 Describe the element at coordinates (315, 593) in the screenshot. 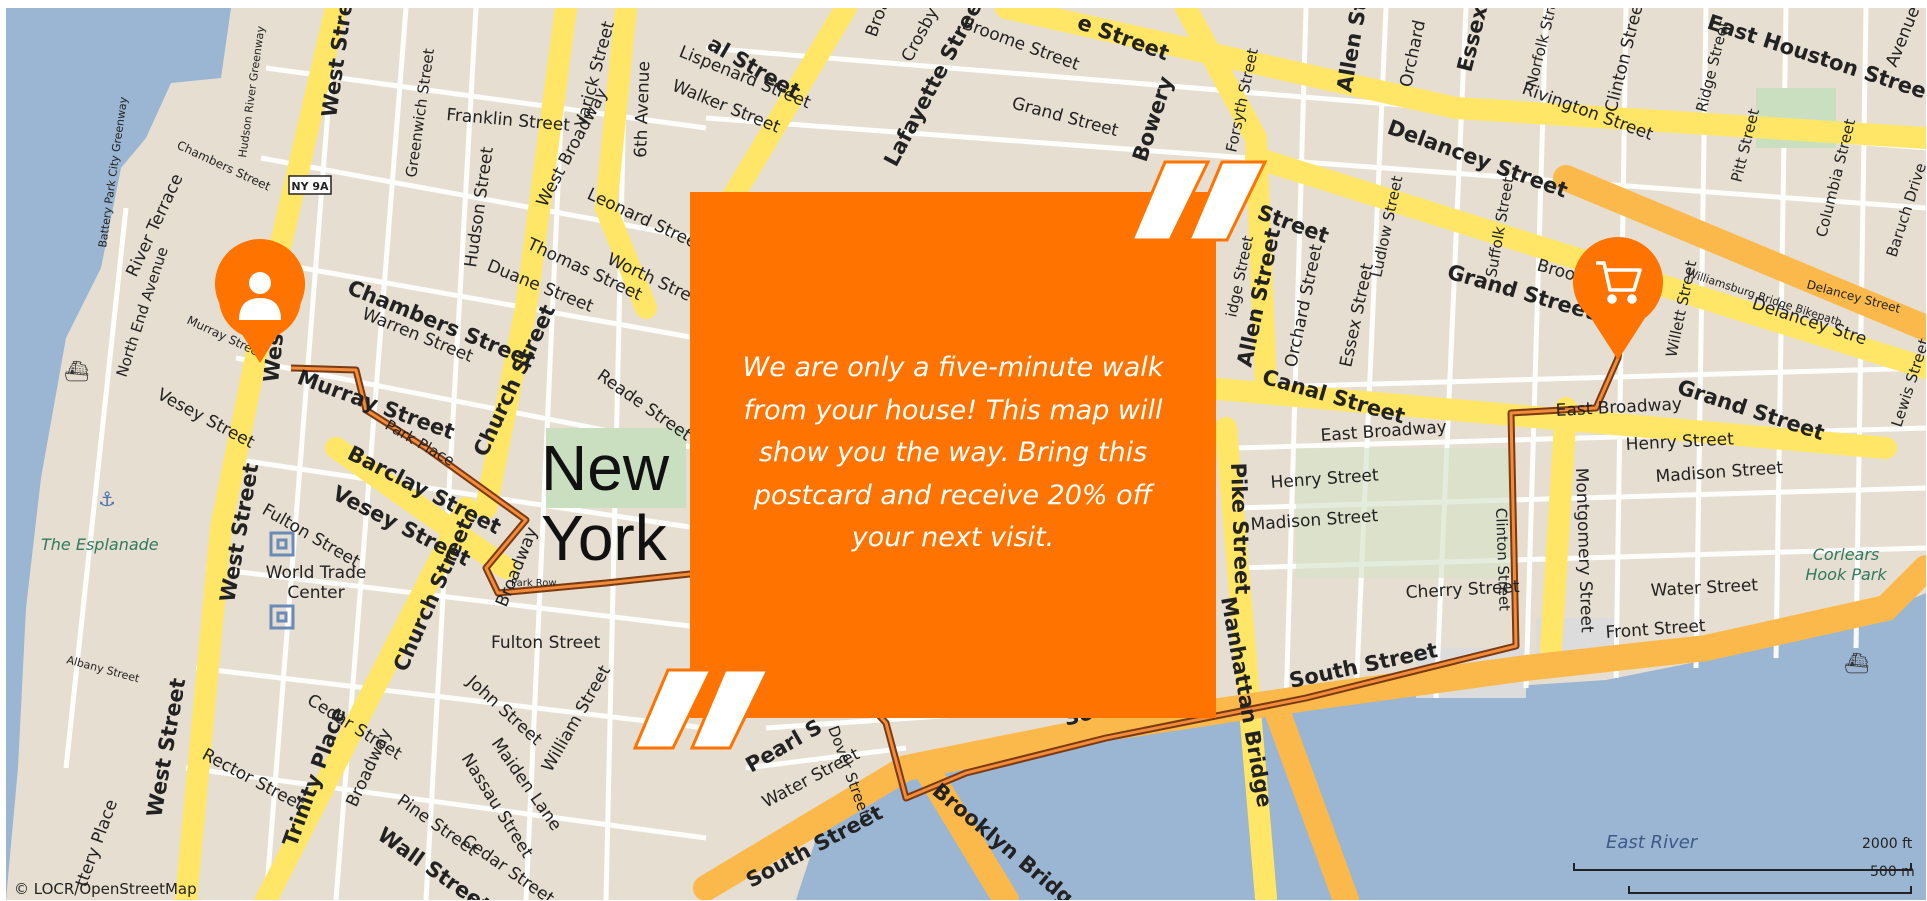

I see `landmark-label: Center` at that location.